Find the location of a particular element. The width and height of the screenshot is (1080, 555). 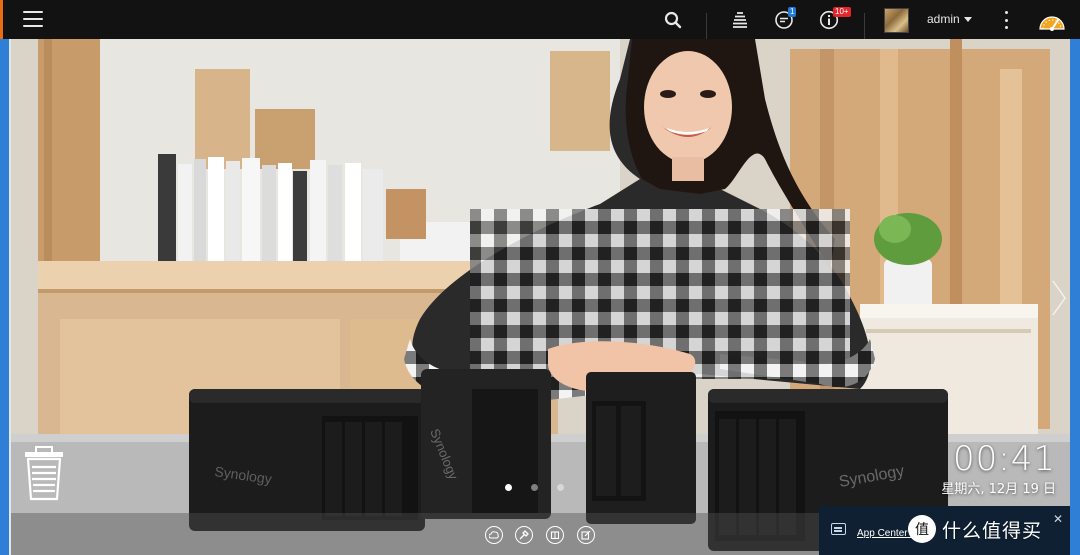

package-icon is located at coordinates (555, 535).